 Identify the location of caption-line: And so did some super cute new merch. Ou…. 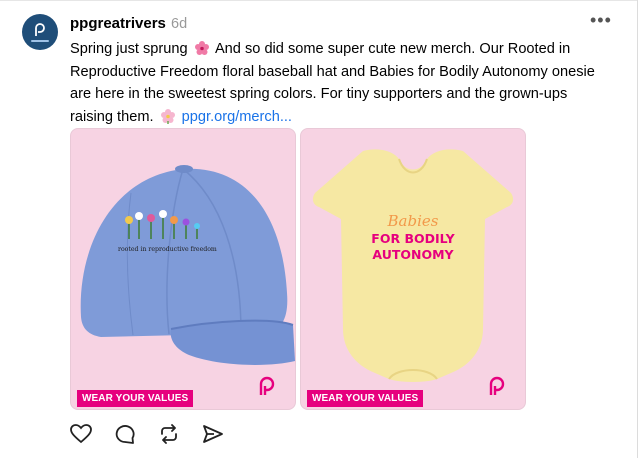
(392, 49).